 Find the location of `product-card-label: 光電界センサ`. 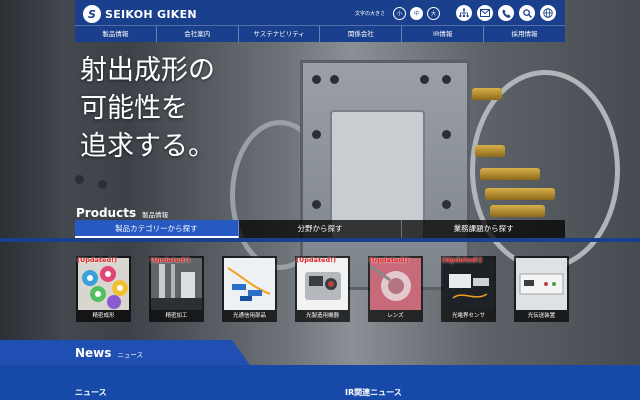

product-card-label: 光電界センサ is located at coordinates (468, 316).